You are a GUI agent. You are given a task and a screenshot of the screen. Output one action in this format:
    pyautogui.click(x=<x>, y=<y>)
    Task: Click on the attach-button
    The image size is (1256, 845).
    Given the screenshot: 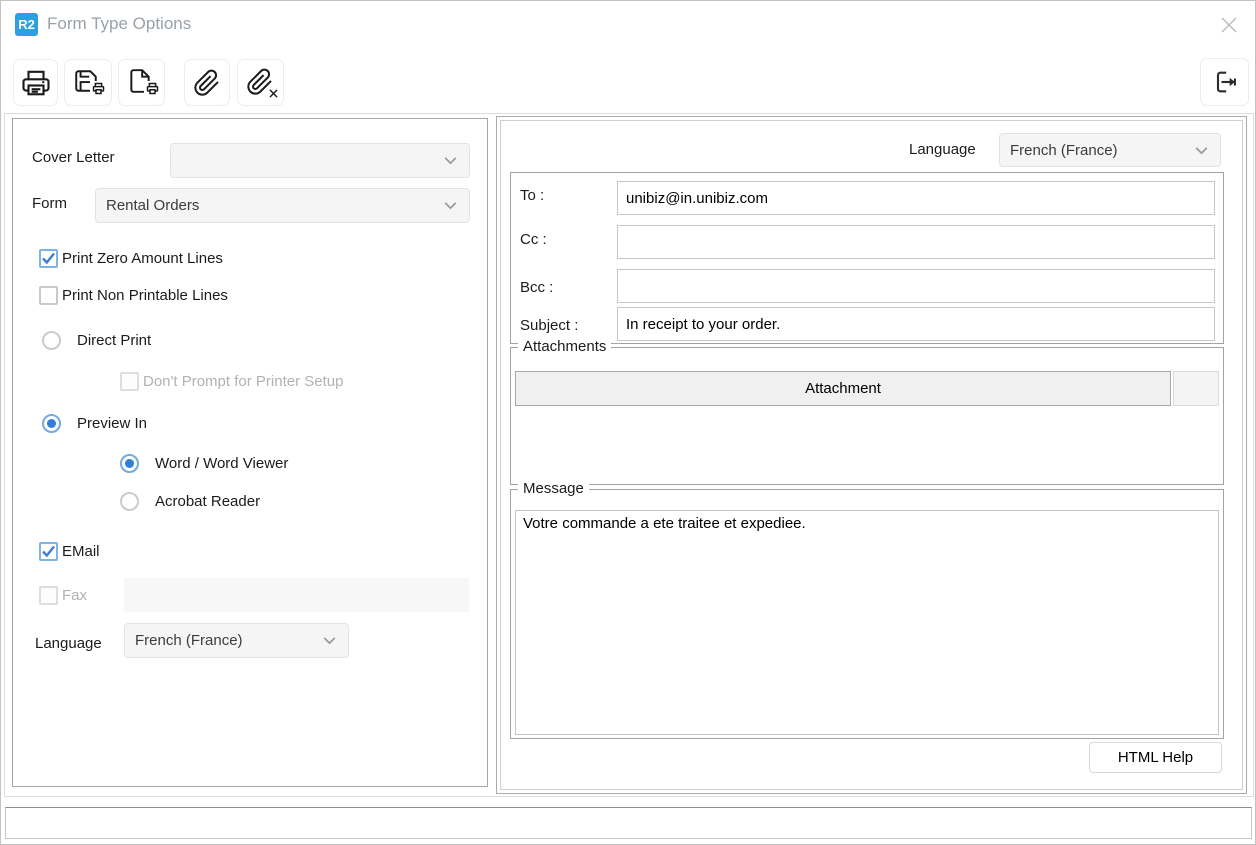 What is the action you would take?
    pyautogui.click(x=207, y=82)
    